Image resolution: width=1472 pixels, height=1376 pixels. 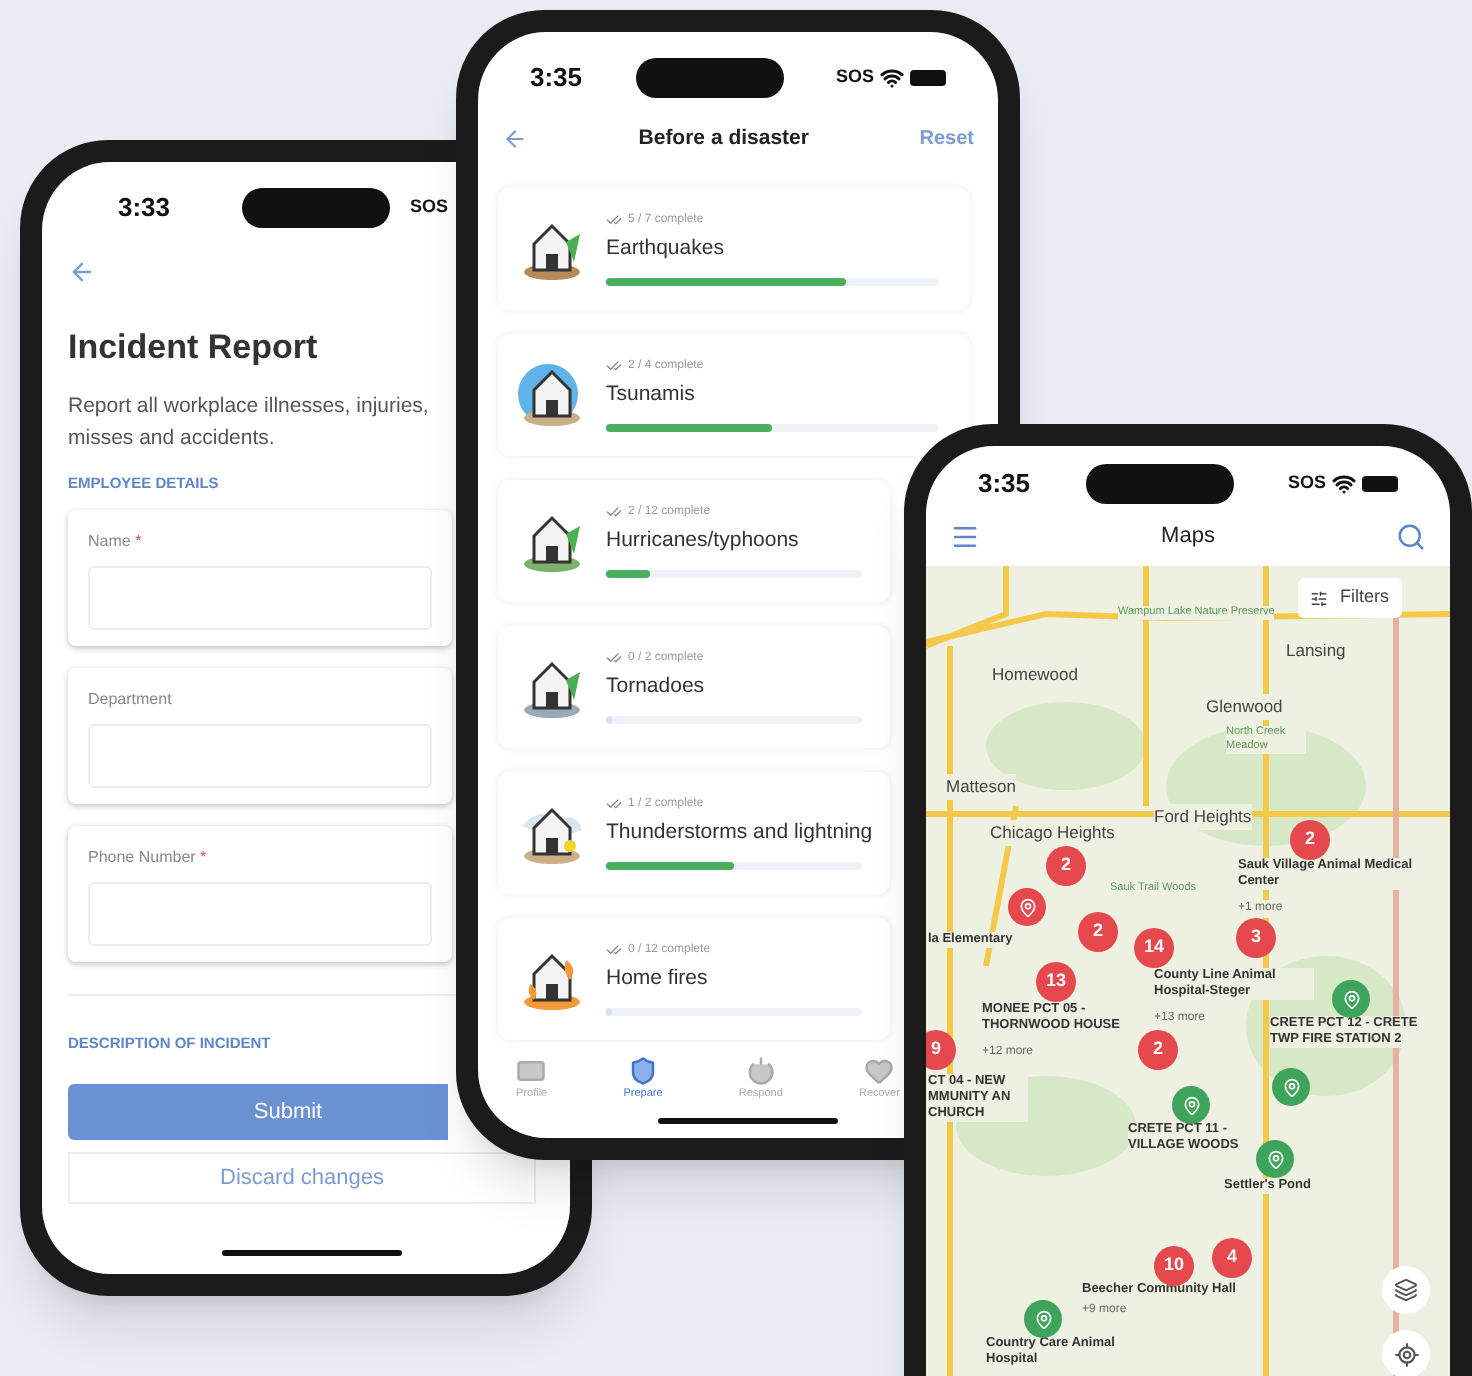 What do you see at coordinates (656, 686) in the screenshot?
I see `item-name: Tornadoes` at bounding box center [656, 686].